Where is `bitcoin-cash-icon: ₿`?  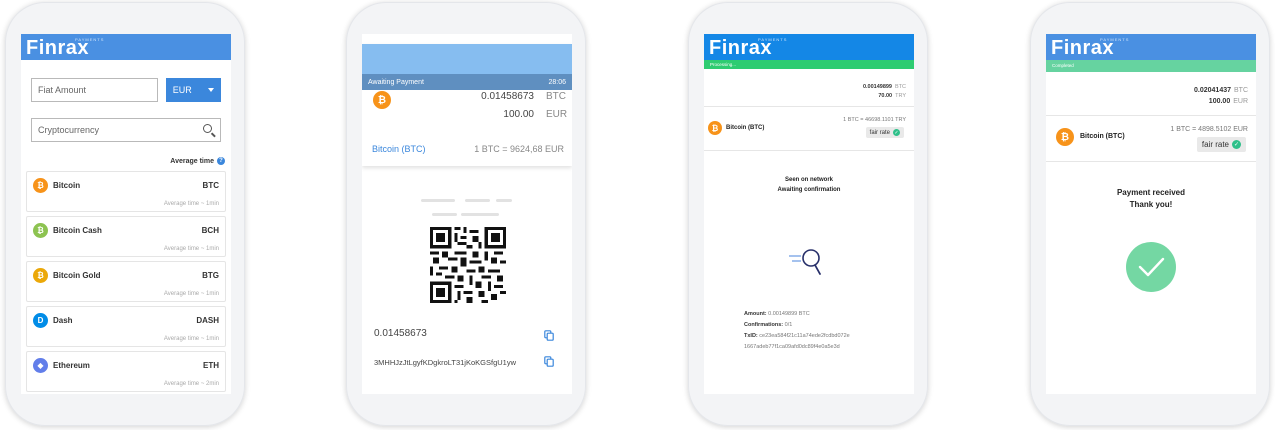 bitcoin-cash-icon: ₿ is located at coordinates (40, 230).